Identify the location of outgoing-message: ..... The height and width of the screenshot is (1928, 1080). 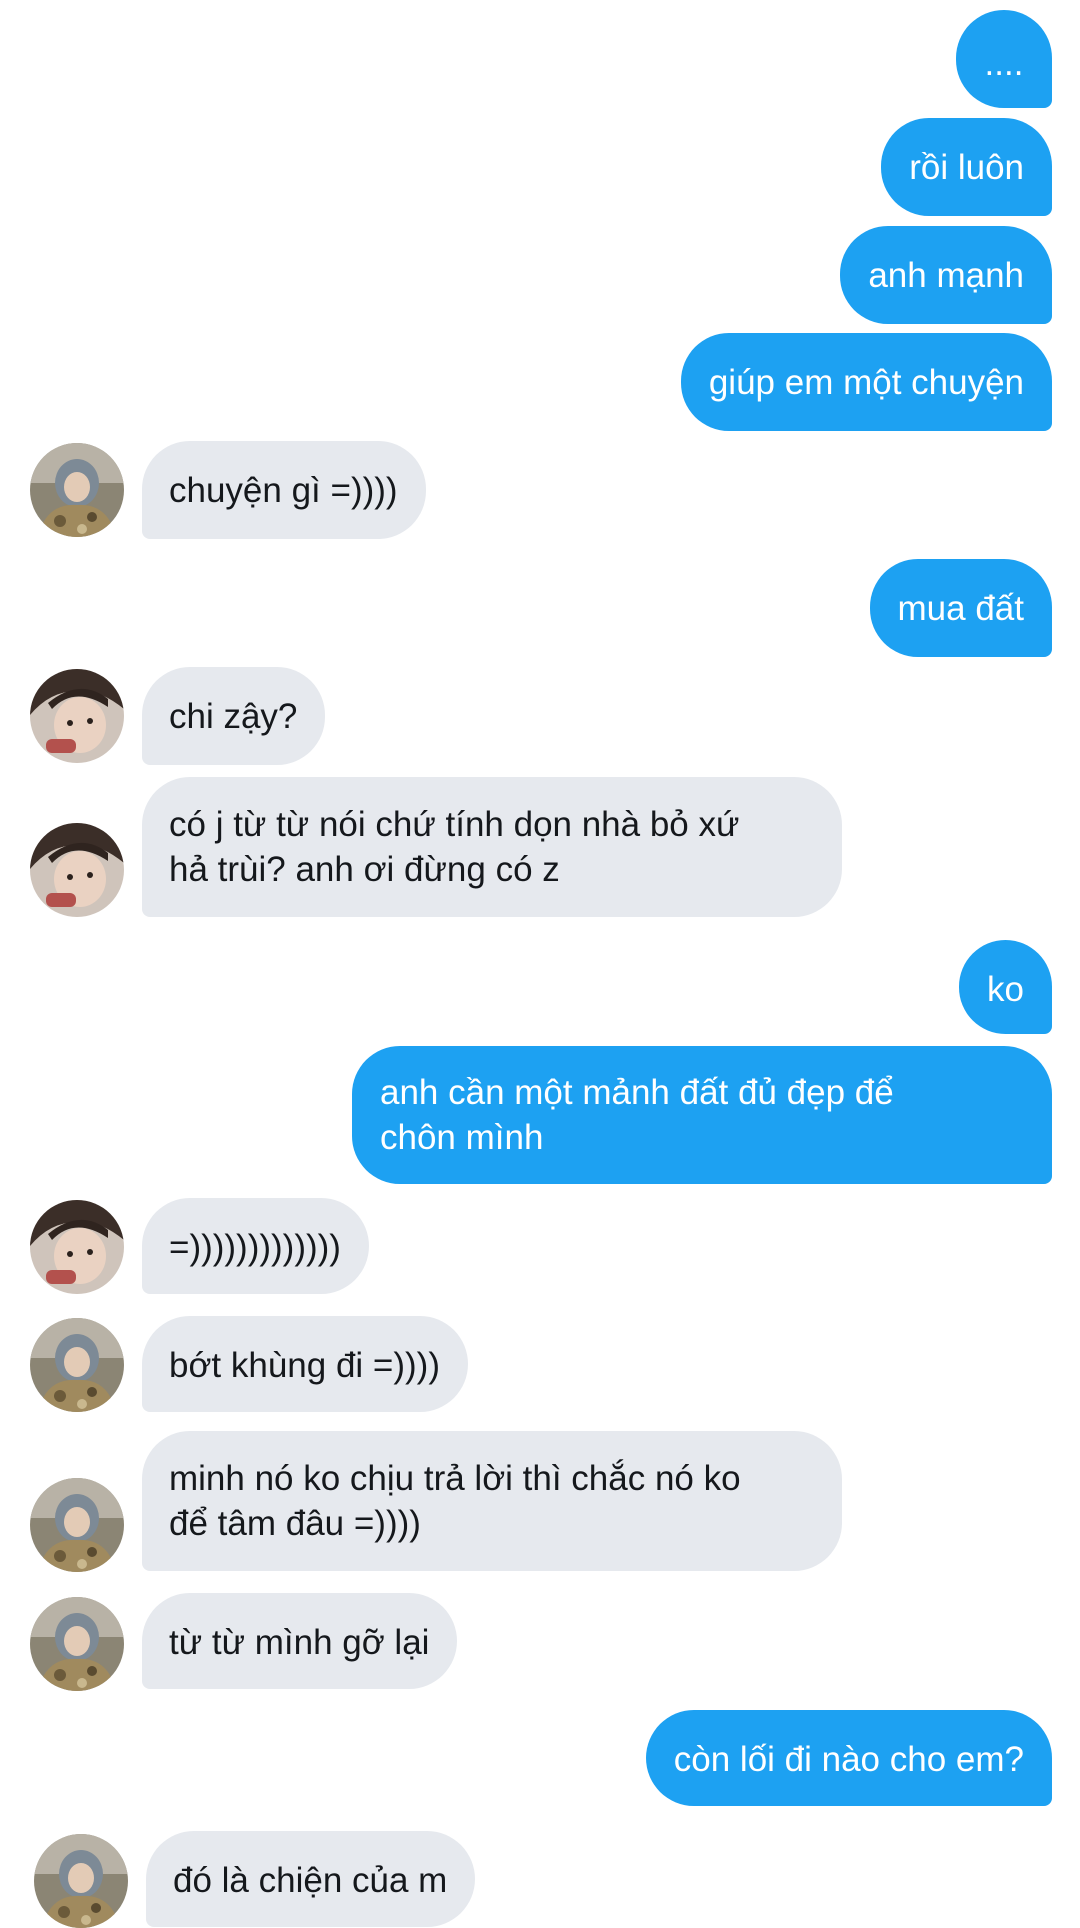
(1004, 59).